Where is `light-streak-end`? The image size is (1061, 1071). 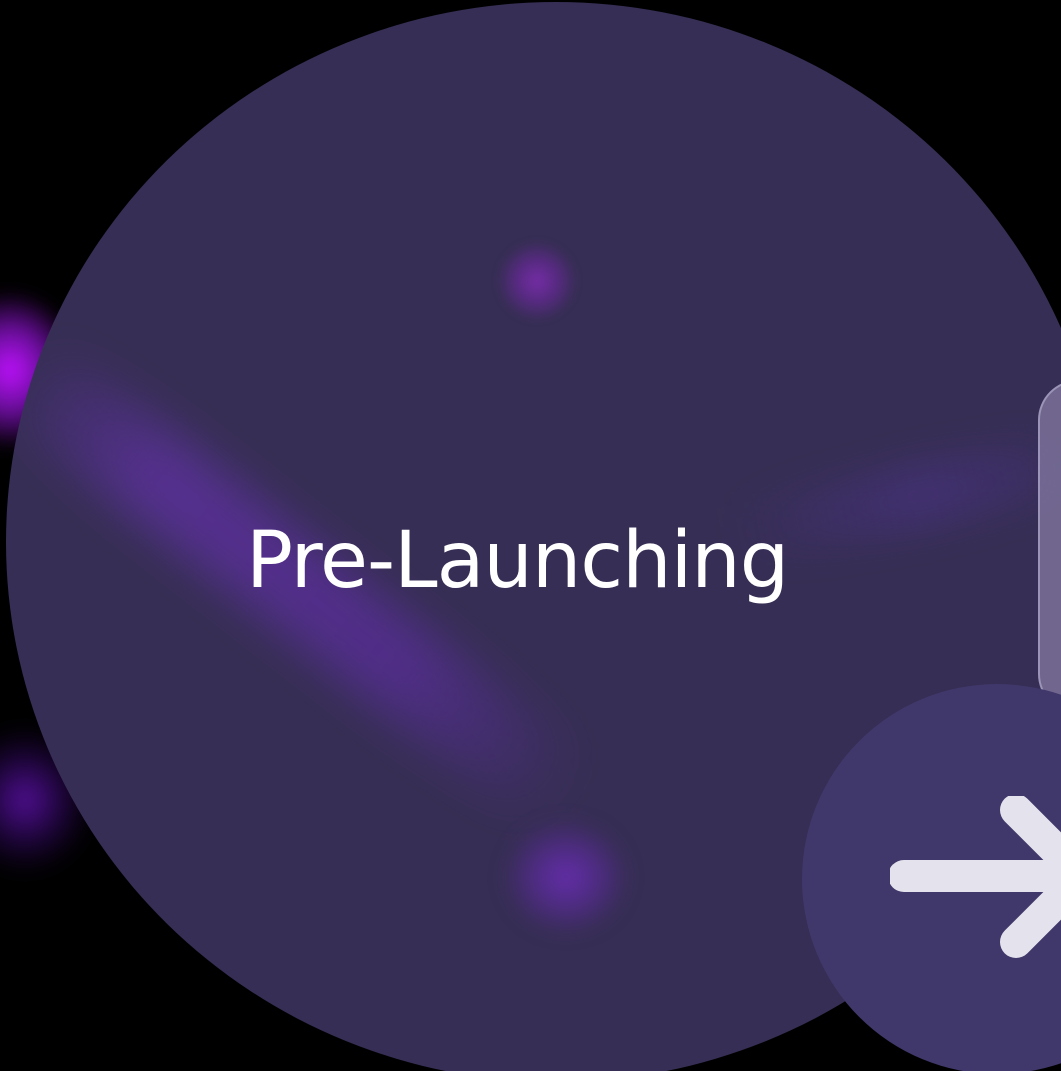 light-streak-end is located at coordinates (566, 877).